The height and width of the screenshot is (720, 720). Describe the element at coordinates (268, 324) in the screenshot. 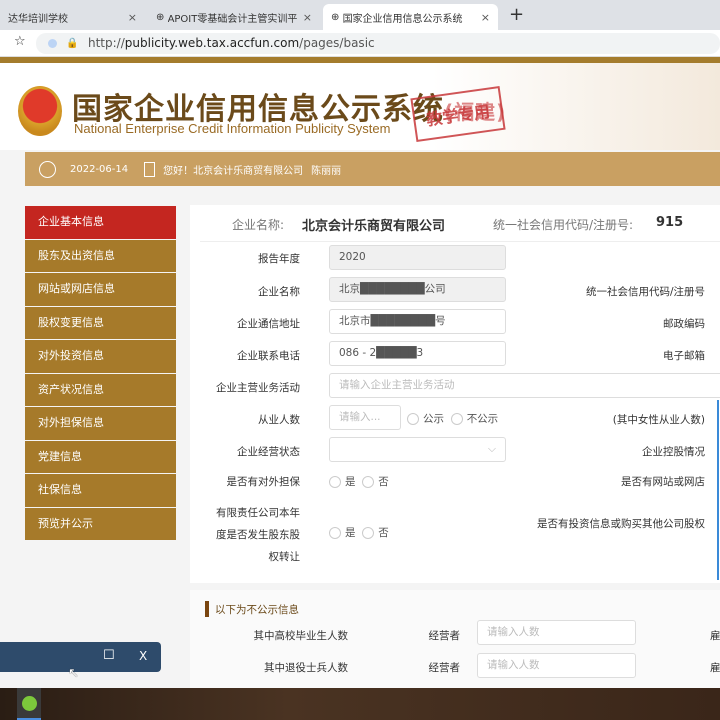

I see `address-label: 企业通信地址` at that location.